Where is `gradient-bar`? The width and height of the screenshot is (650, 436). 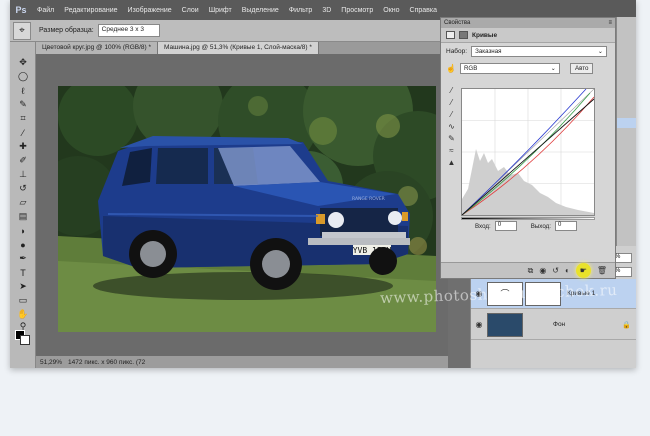
gradient-bar is located at coordinates (528, 218).